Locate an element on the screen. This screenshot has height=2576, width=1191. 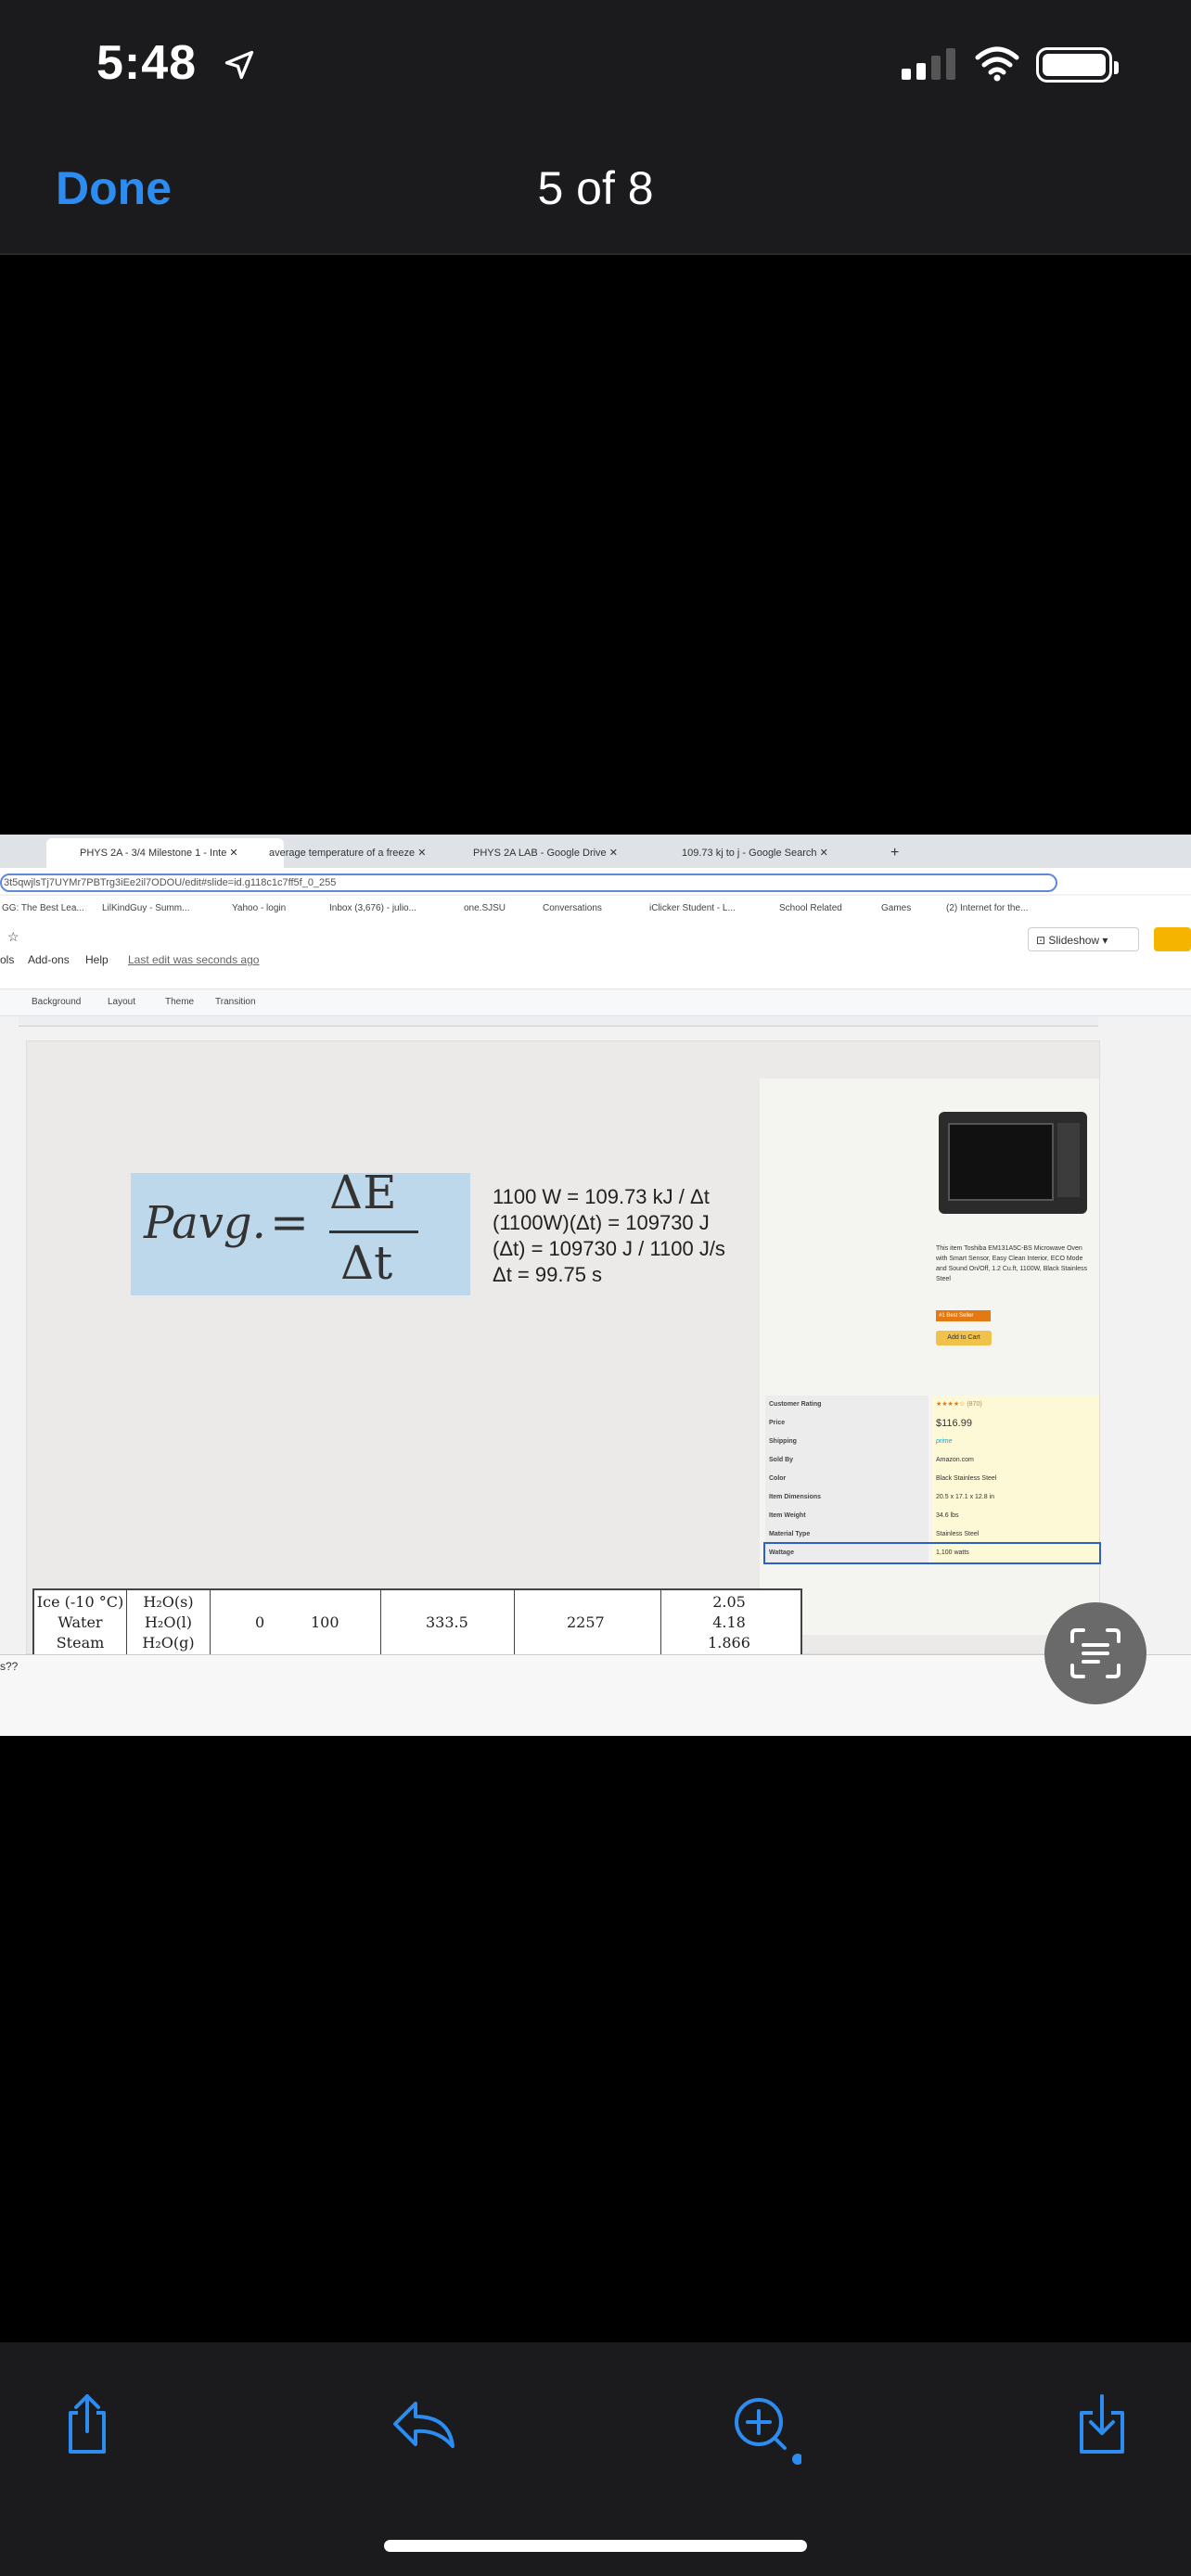
add-to-cart-button: Add to Cart is located at coordinates (964, 1338).